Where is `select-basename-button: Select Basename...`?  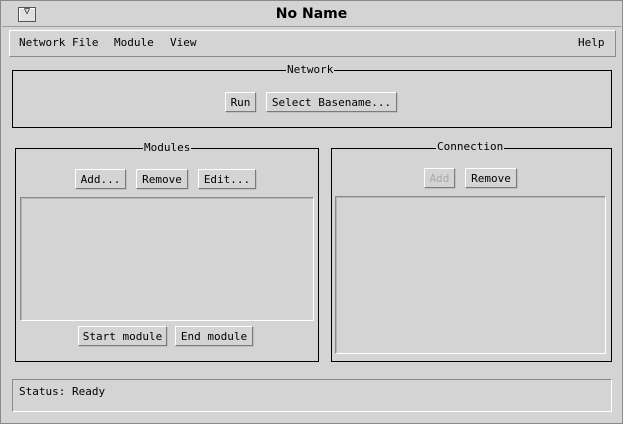
select-basename-button: Select Basename... is located at coordinates (331, 102).